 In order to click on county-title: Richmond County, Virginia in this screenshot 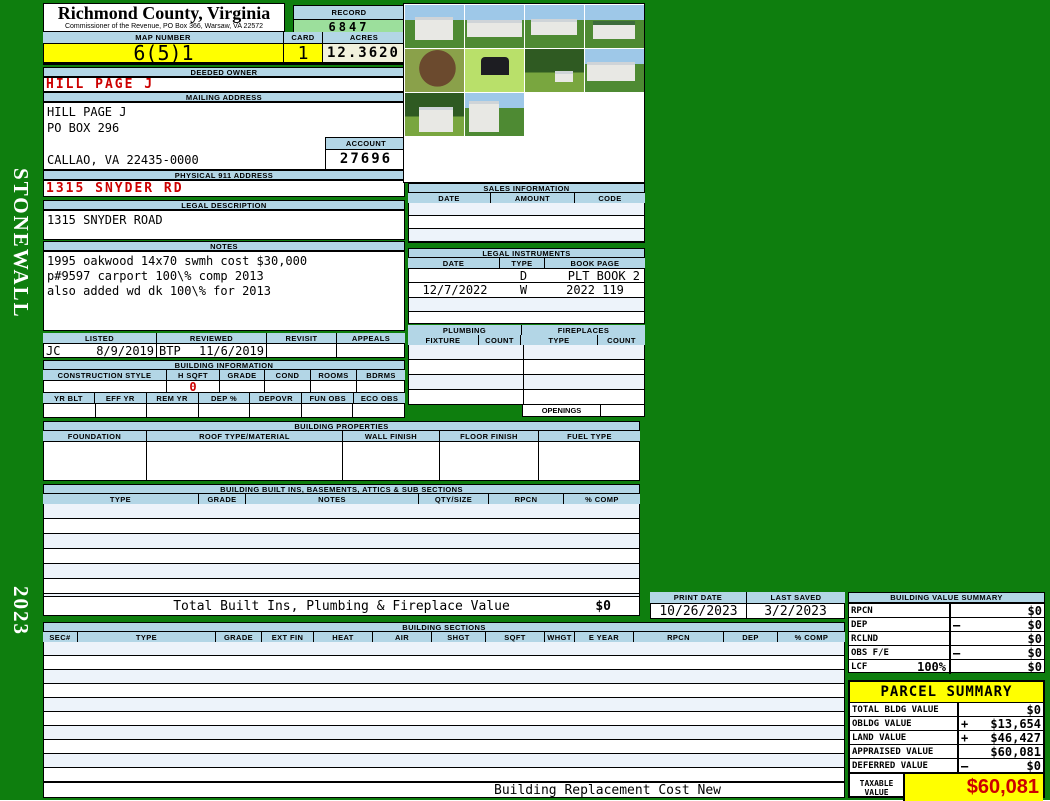, I will do `click(164, 13)`.